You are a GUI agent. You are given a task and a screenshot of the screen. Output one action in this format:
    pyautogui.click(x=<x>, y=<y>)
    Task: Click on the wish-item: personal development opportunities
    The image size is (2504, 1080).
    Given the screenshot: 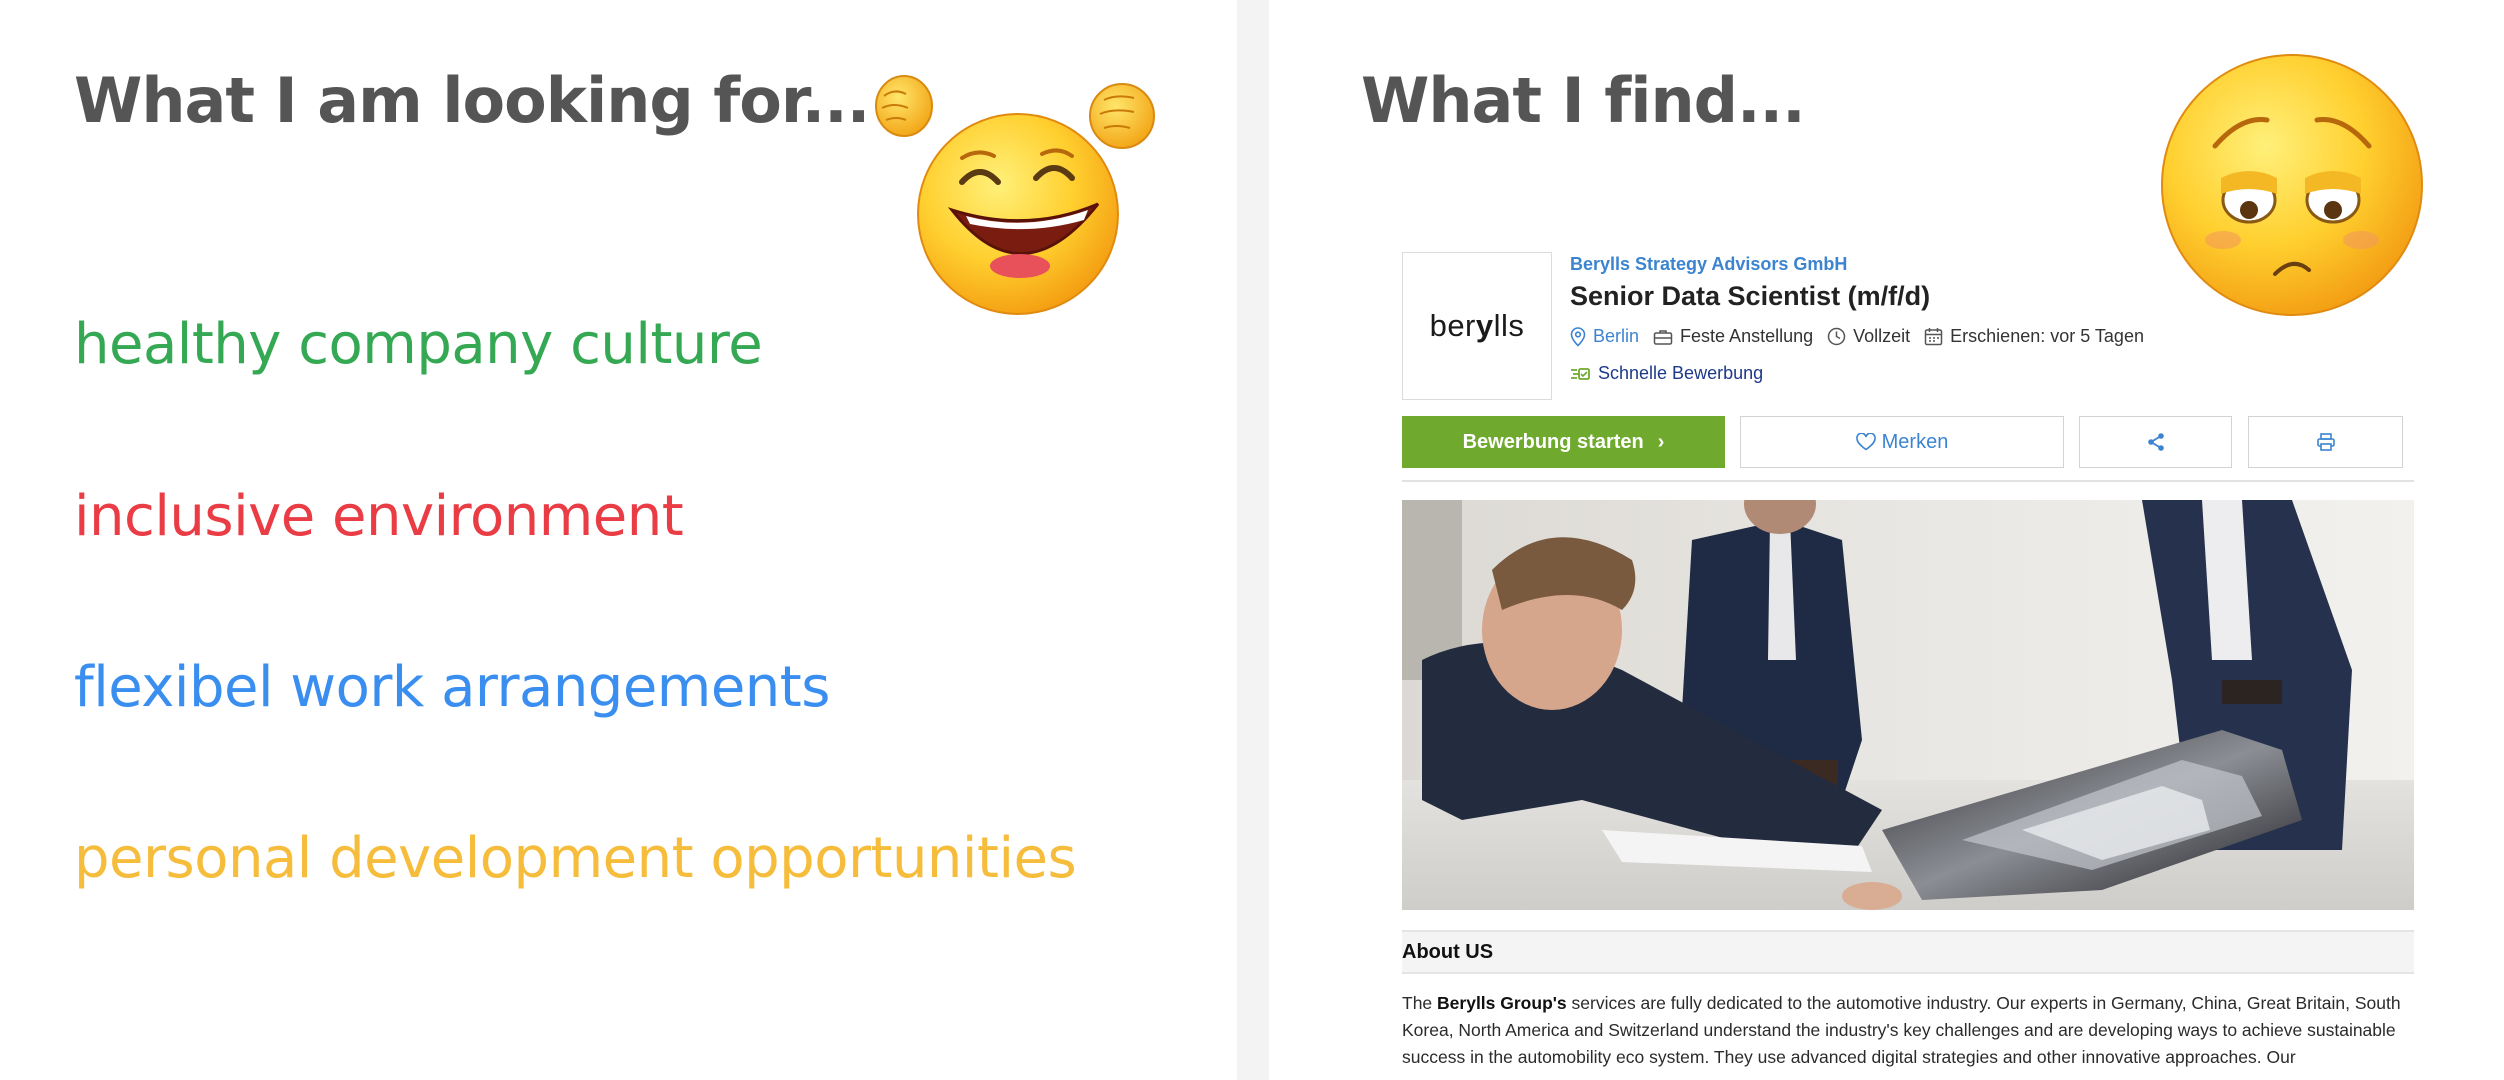 What is the action you would take?
    pyautogui.click(x=575, y=858)
    